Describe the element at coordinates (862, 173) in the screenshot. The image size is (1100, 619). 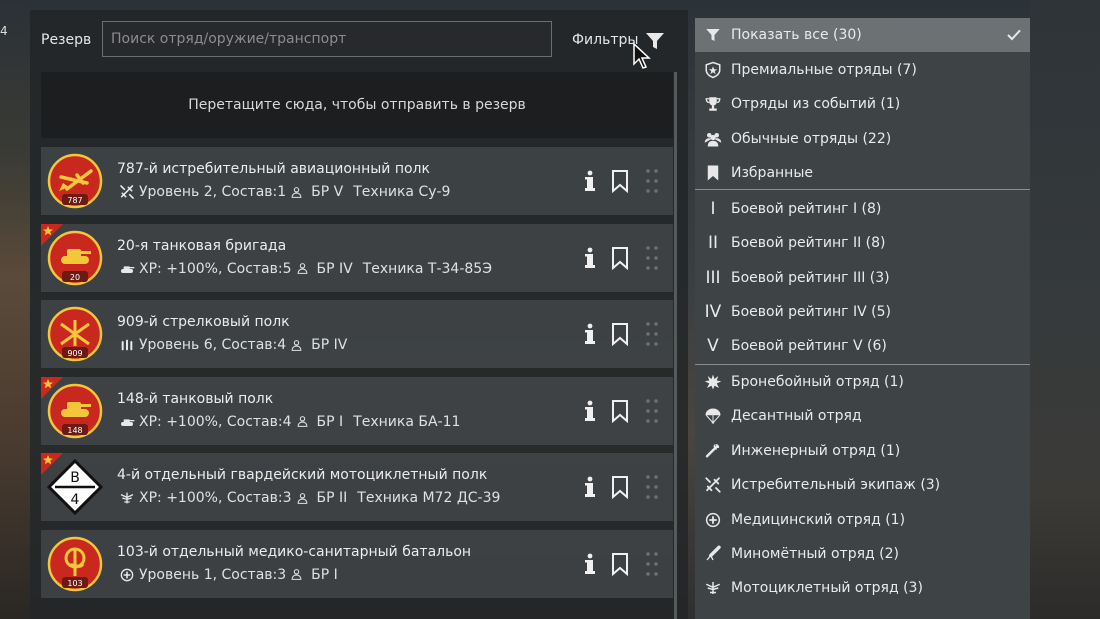
I see `filter-option: Избранные` at that location.